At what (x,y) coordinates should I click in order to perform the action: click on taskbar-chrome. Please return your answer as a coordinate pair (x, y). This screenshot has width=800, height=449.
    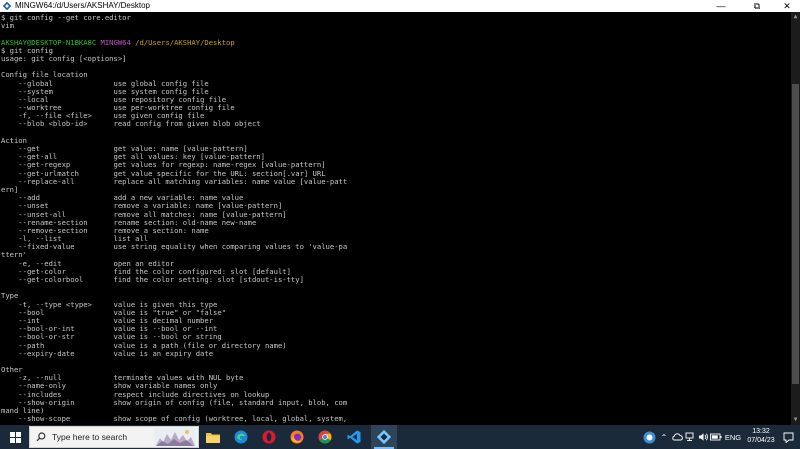
    Looking at the image, I should click on (325, 437).